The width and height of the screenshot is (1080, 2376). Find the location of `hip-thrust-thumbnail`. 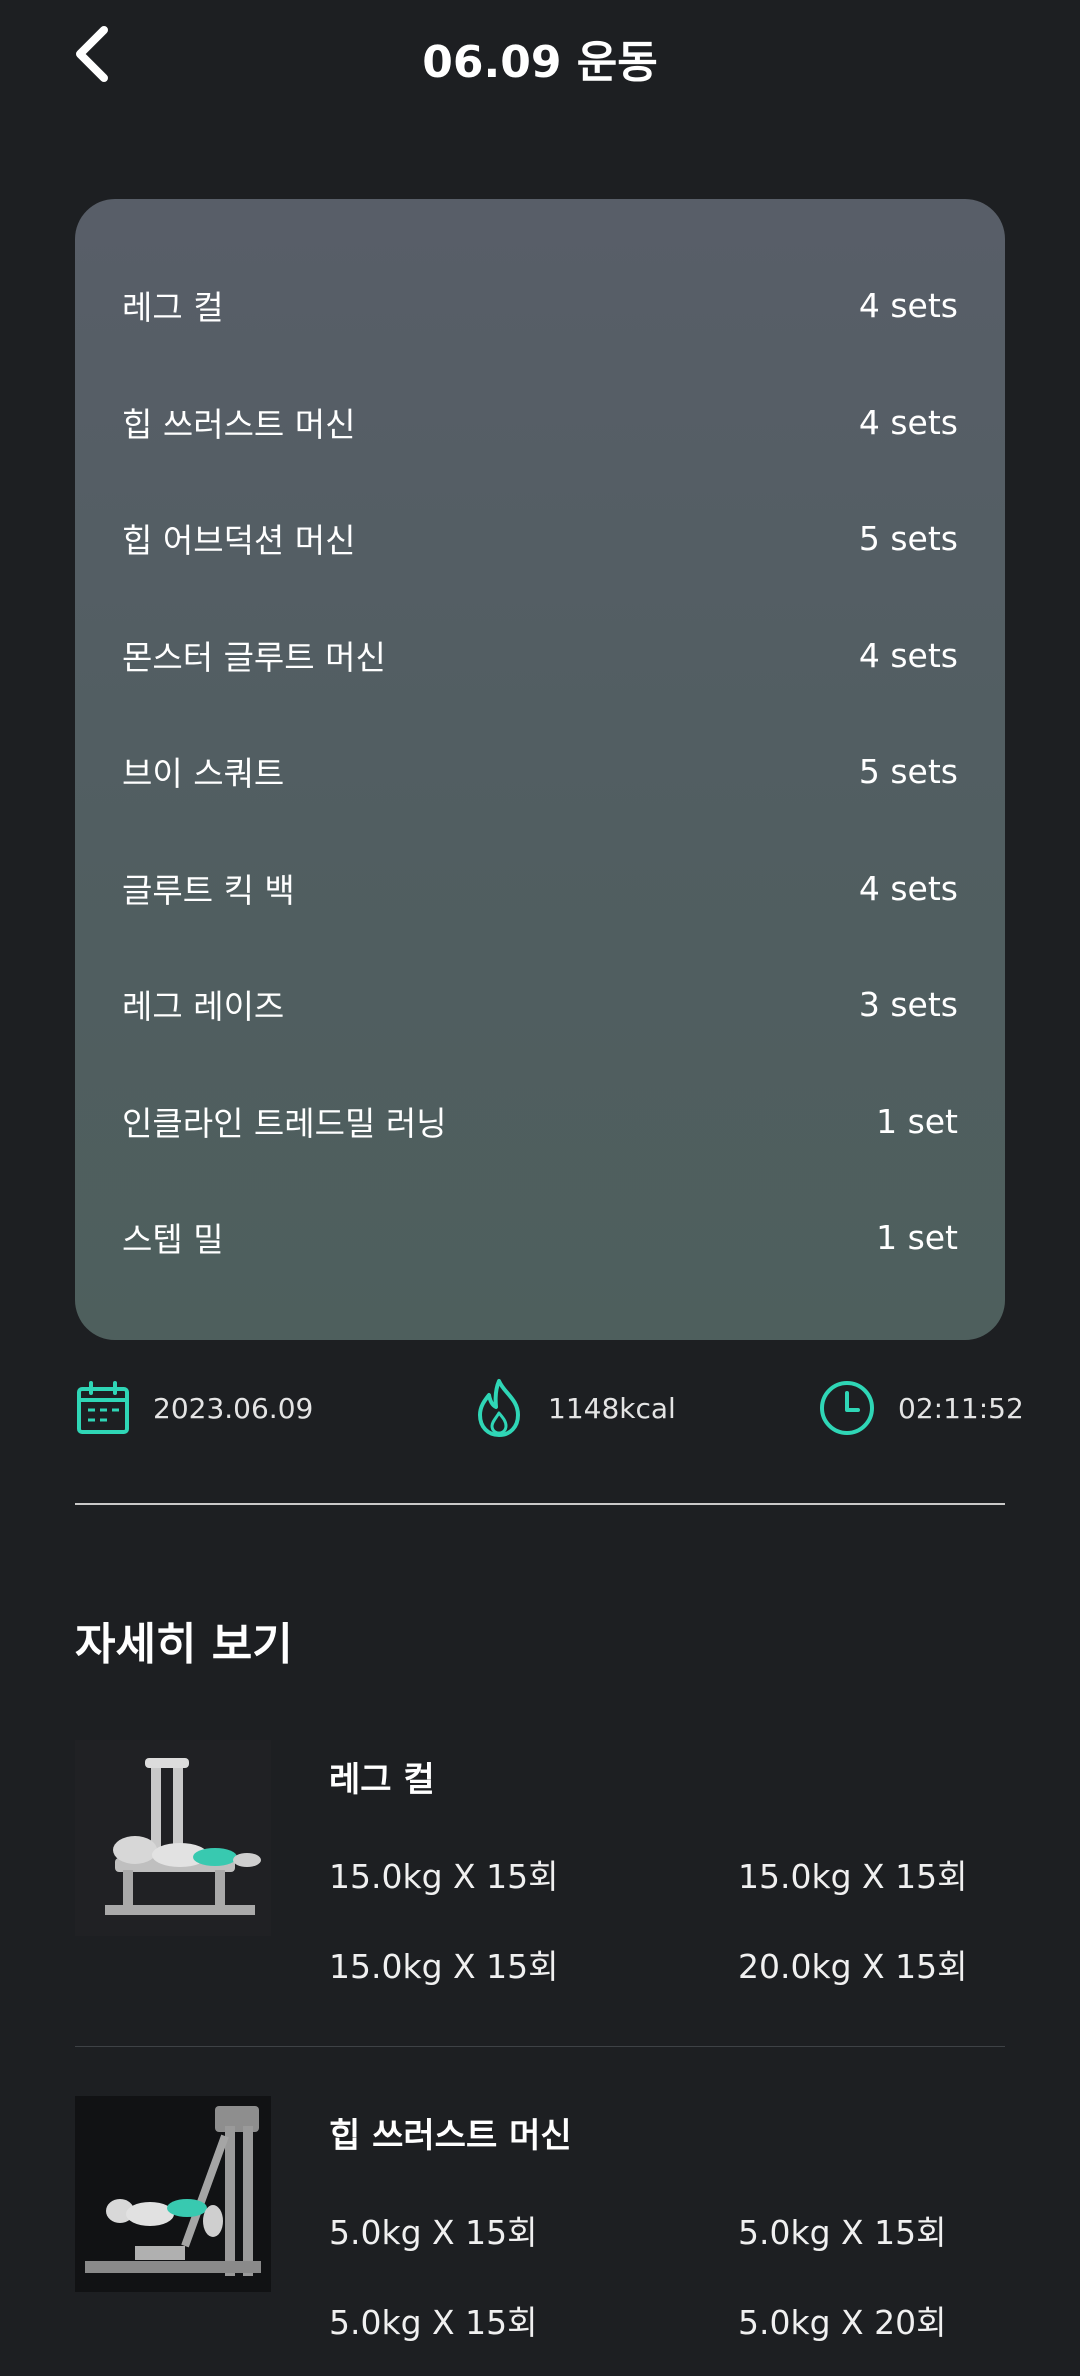

hip-thrust-thumbnail is located at coordinates (173, 2194).